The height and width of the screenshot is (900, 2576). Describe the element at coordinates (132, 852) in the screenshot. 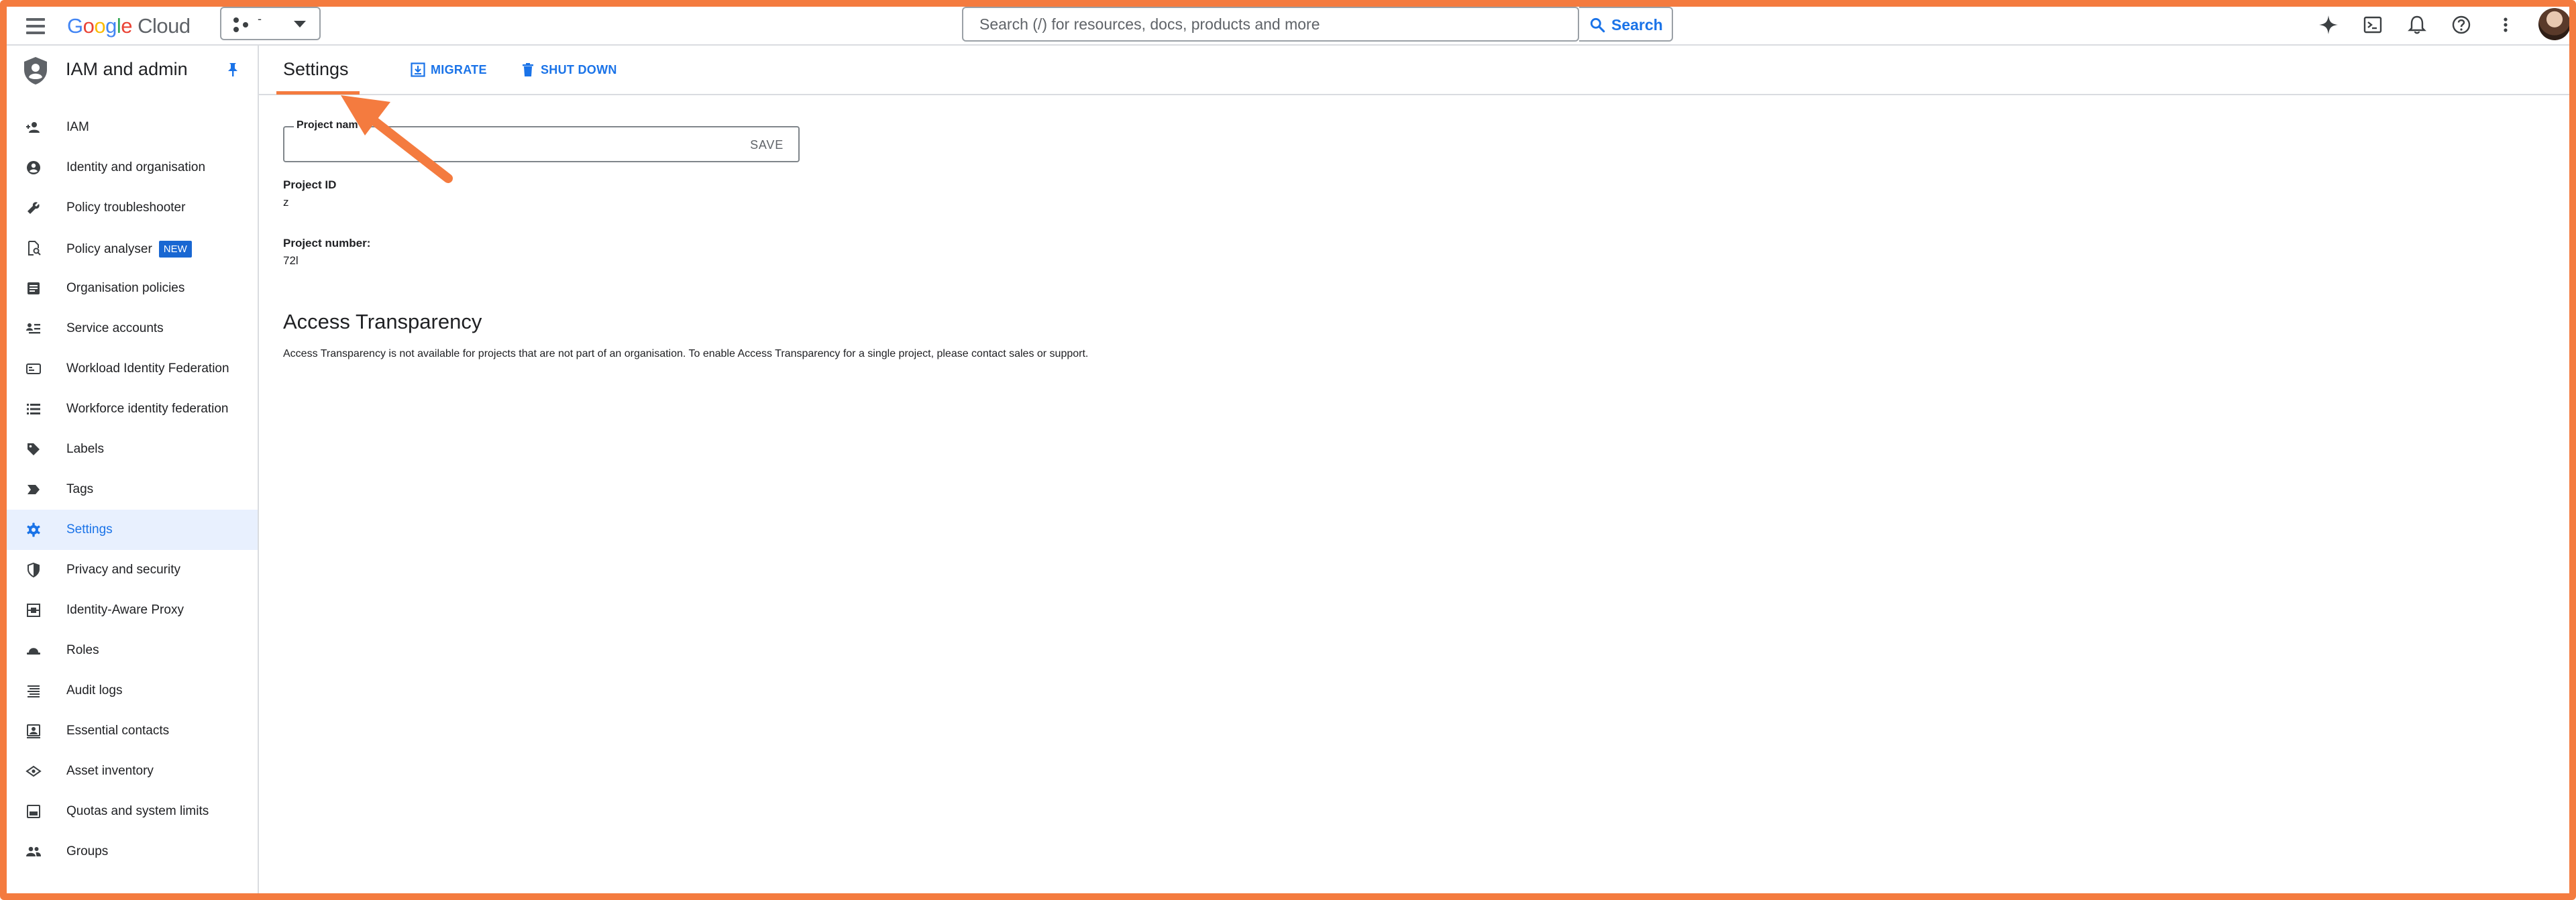

I see `sidebar-item-groups: Groups` at that location.